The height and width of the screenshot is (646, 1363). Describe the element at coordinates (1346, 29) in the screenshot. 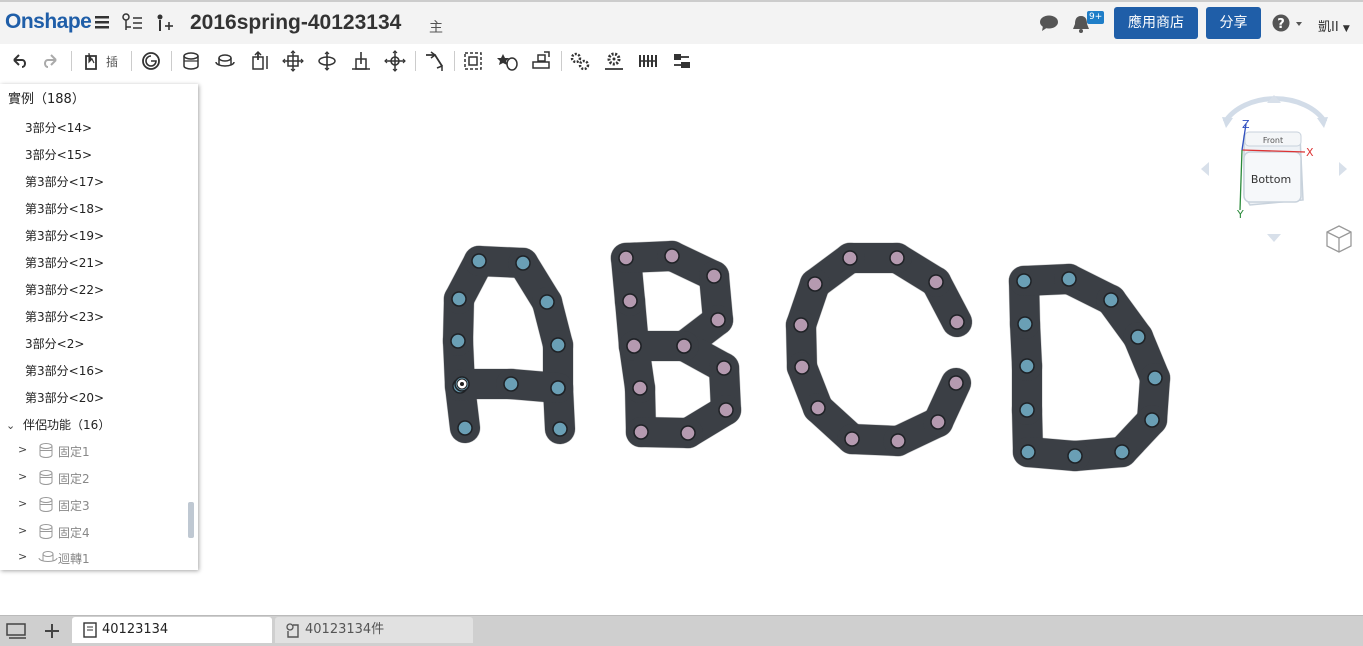

I see `chevron-down-icon: ▼` at that location.